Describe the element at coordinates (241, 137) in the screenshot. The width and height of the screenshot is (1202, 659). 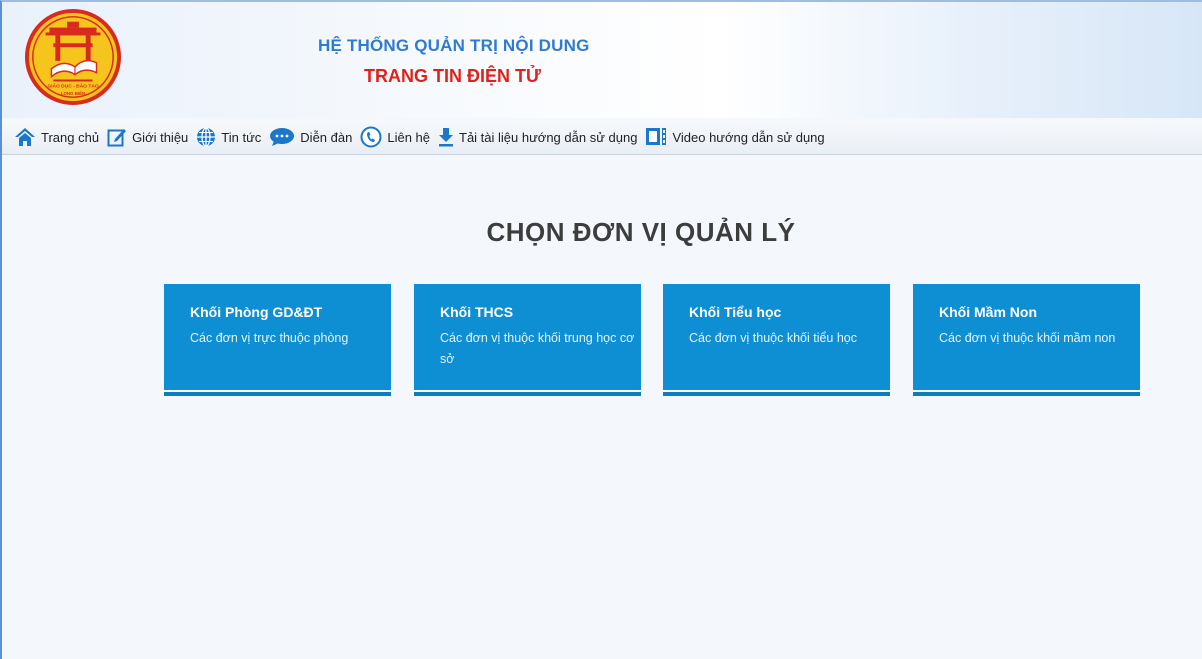
I see `nav-label-news: Tin tức` at that location.